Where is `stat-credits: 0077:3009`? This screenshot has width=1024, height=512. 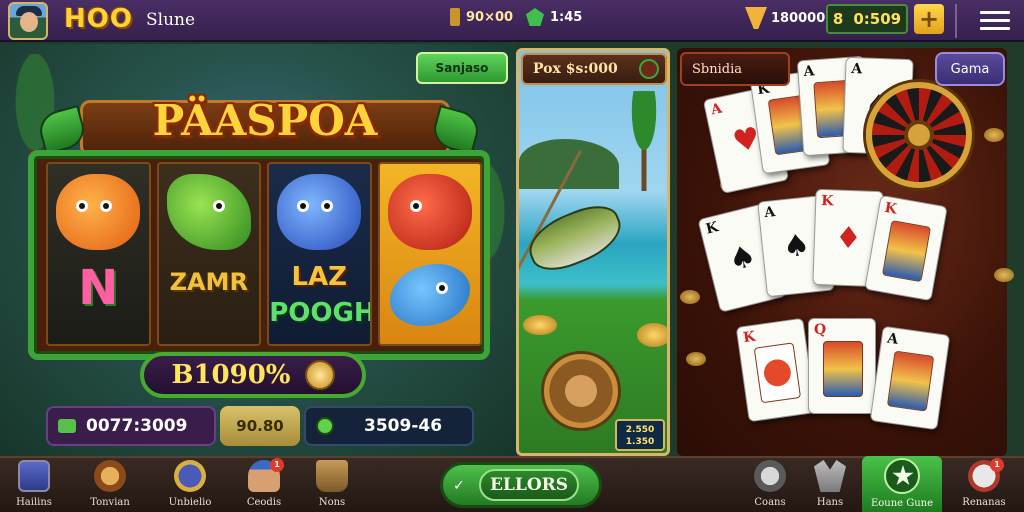 stat-credits: 0077:3009 is located at coordinates (131, 426).